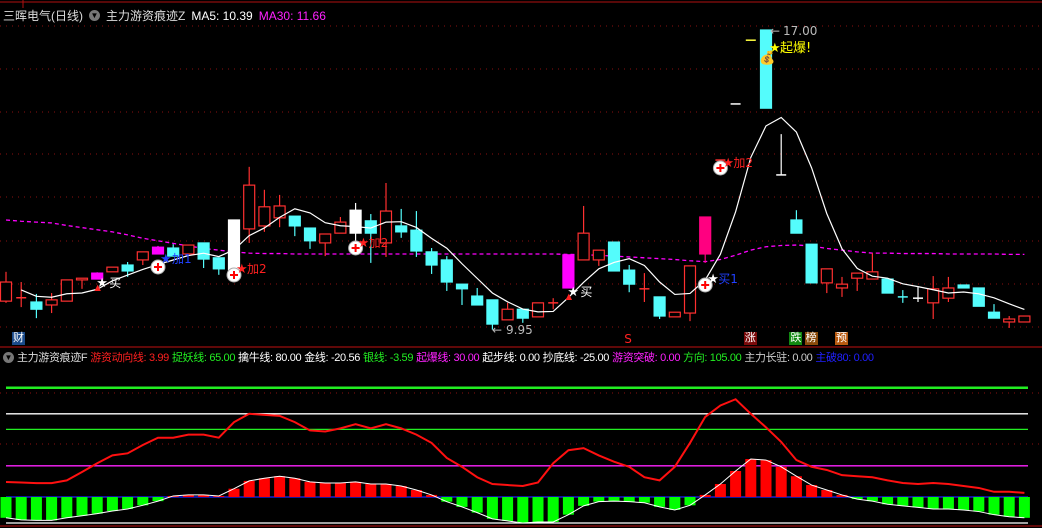 Image resolution: width=1042 pixels, height=528 pixels. Describe the element at coordinates (778, 358) in the screenshot. I see `indicator-value: 主力长驻: 0.00` at that location.